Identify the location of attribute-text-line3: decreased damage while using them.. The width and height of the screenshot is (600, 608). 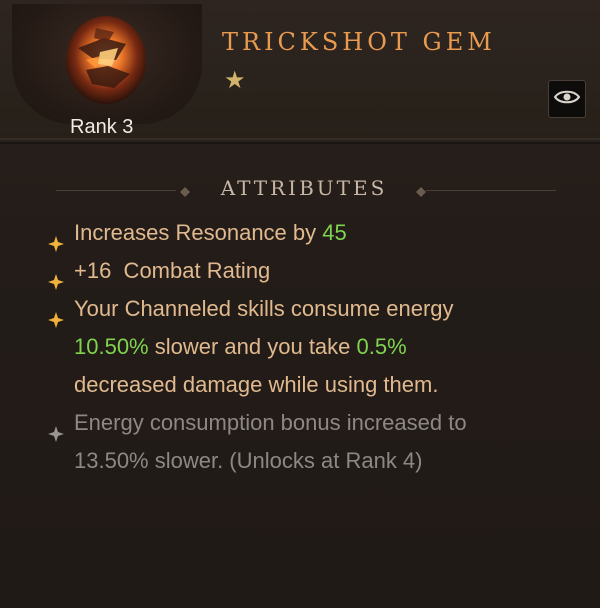
(256, 384).